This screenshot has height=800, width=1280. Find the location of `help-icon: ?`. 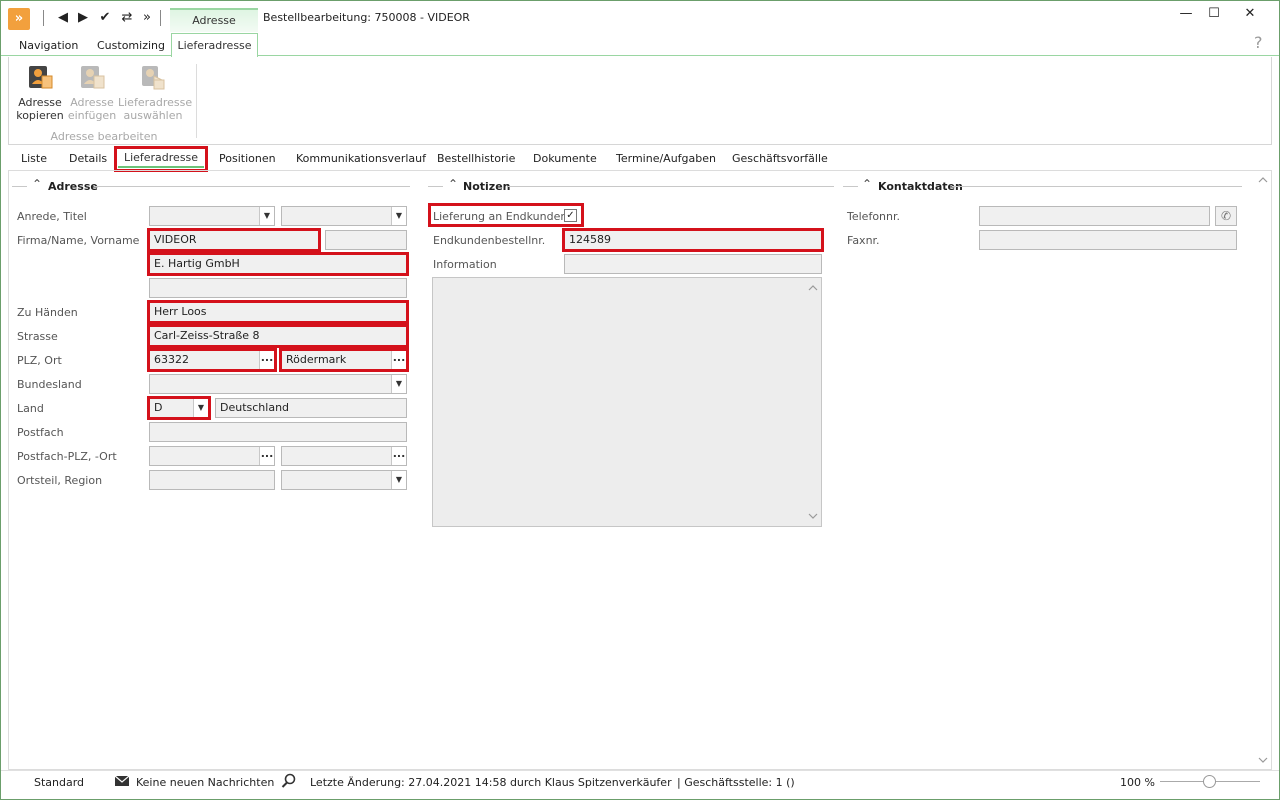

help-icon: ? is located at coordinates (1258, 42).